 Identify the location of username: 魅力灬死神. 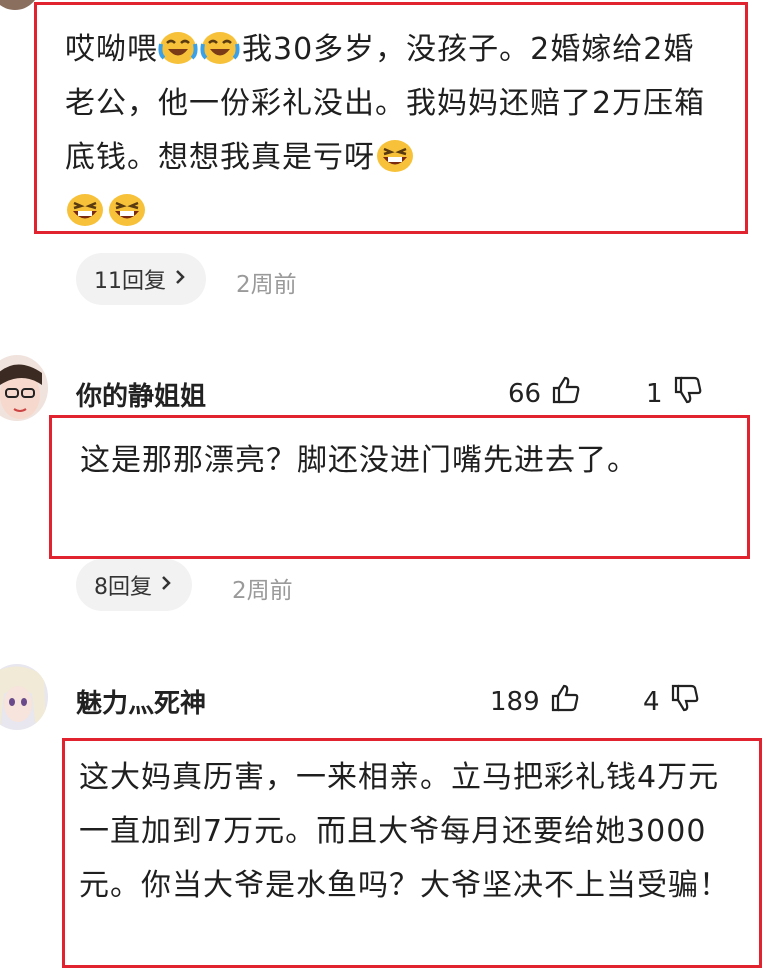
(141, 701).